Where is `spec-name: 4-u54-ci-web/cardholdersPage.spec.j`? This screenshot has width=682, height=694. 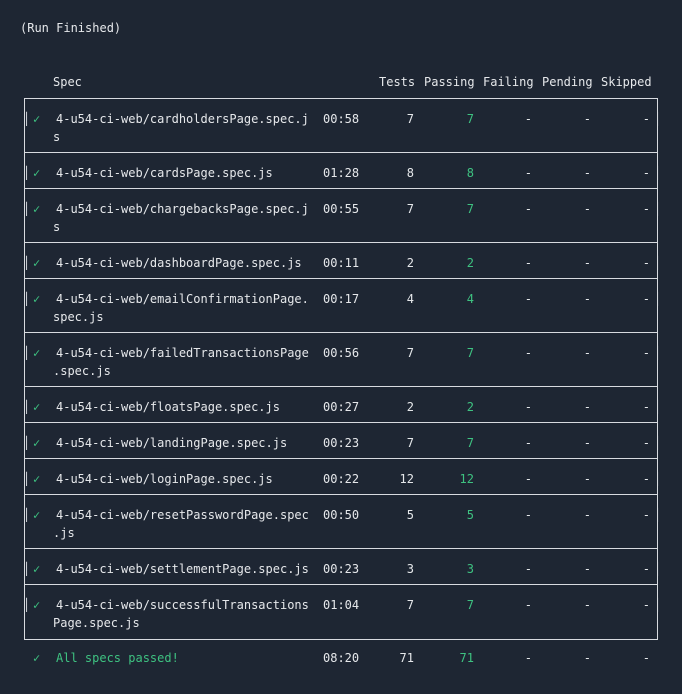 spec-name: 4-u54-ci-web/cardholdersPage.spec.j is located at coordinates (182, 119).